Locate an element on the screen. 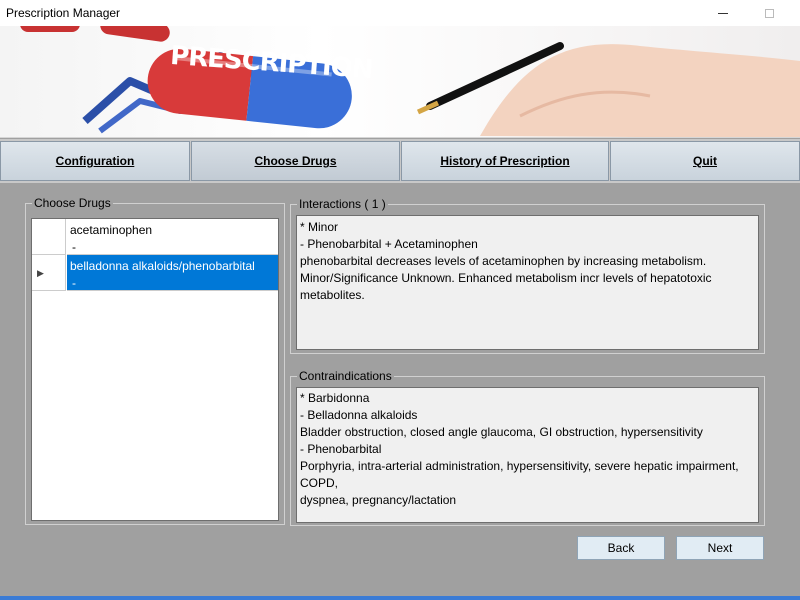  window-title: Prescription Manager is located at coordinates (63, 13).